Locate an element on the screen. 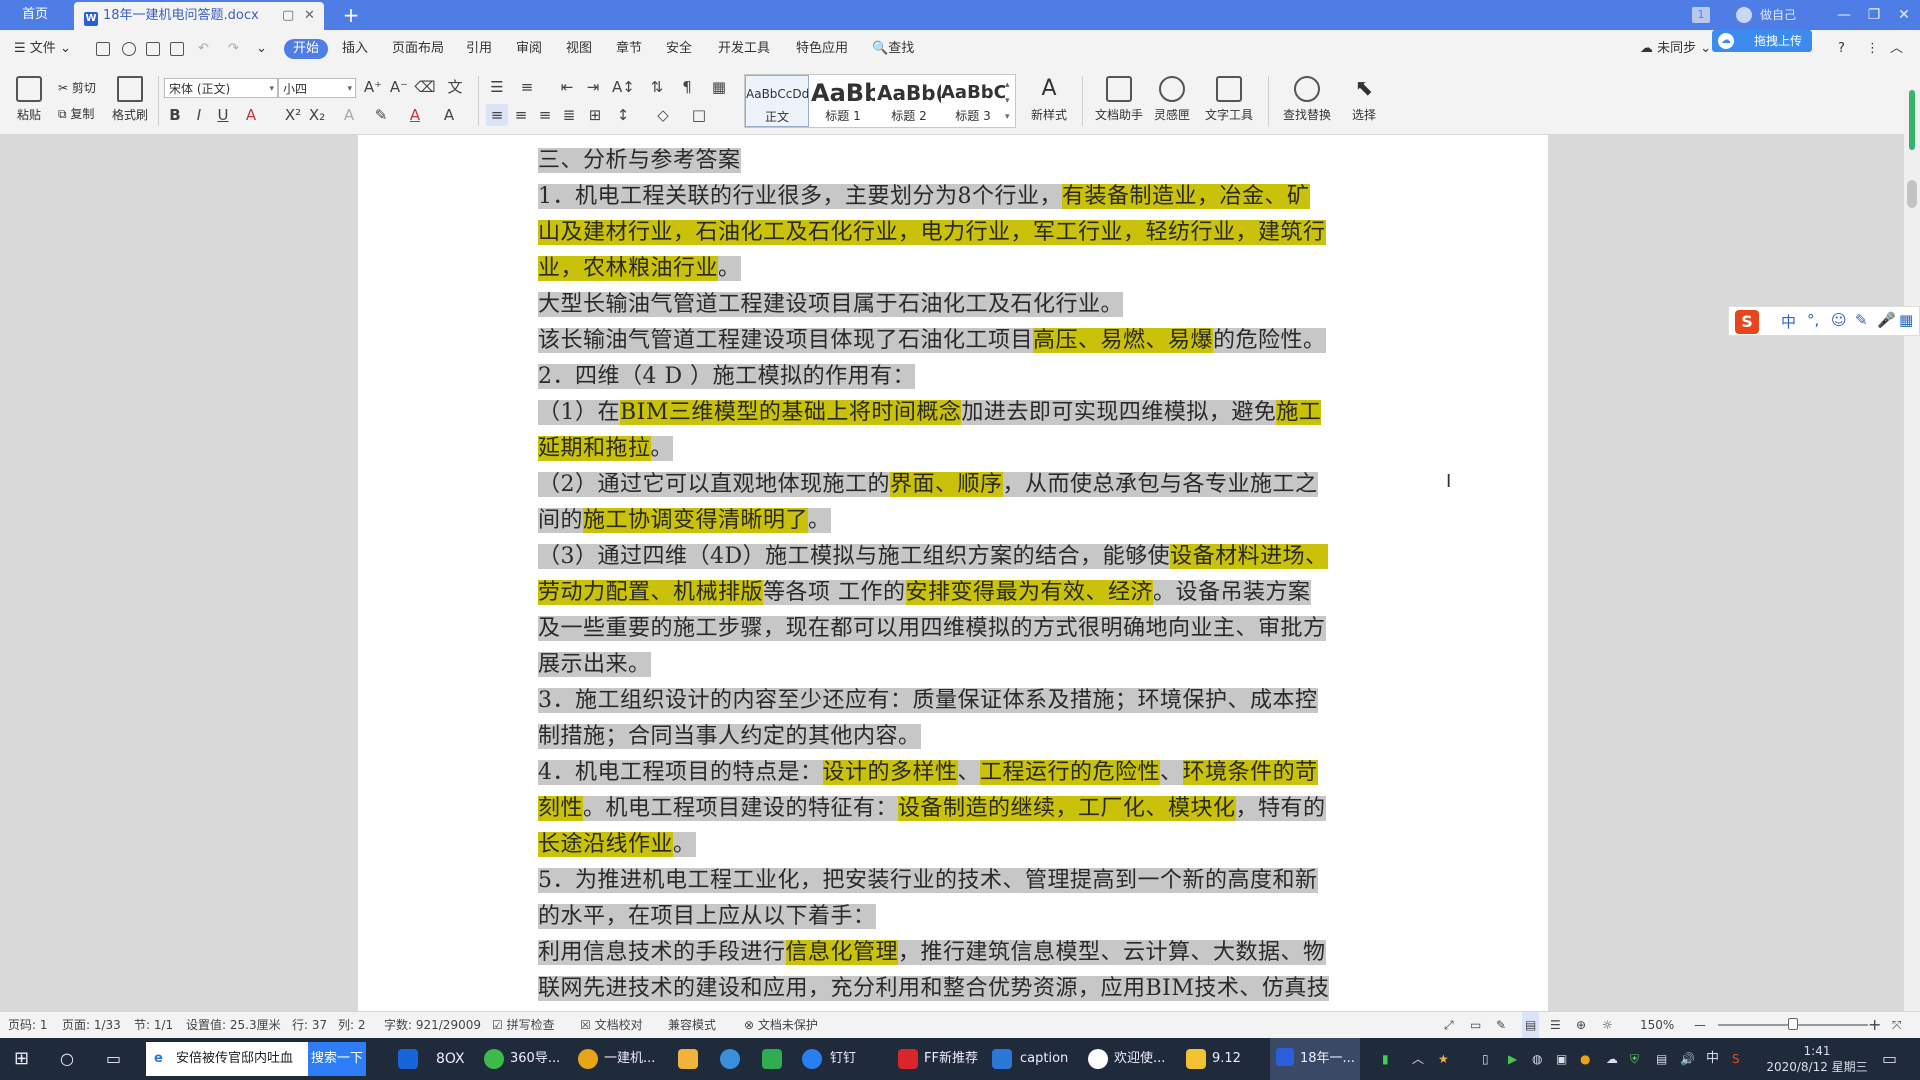 This screenshot has height=1080, width=1920. menu-tab-home: 开始 is located at coordinates (306, 49).